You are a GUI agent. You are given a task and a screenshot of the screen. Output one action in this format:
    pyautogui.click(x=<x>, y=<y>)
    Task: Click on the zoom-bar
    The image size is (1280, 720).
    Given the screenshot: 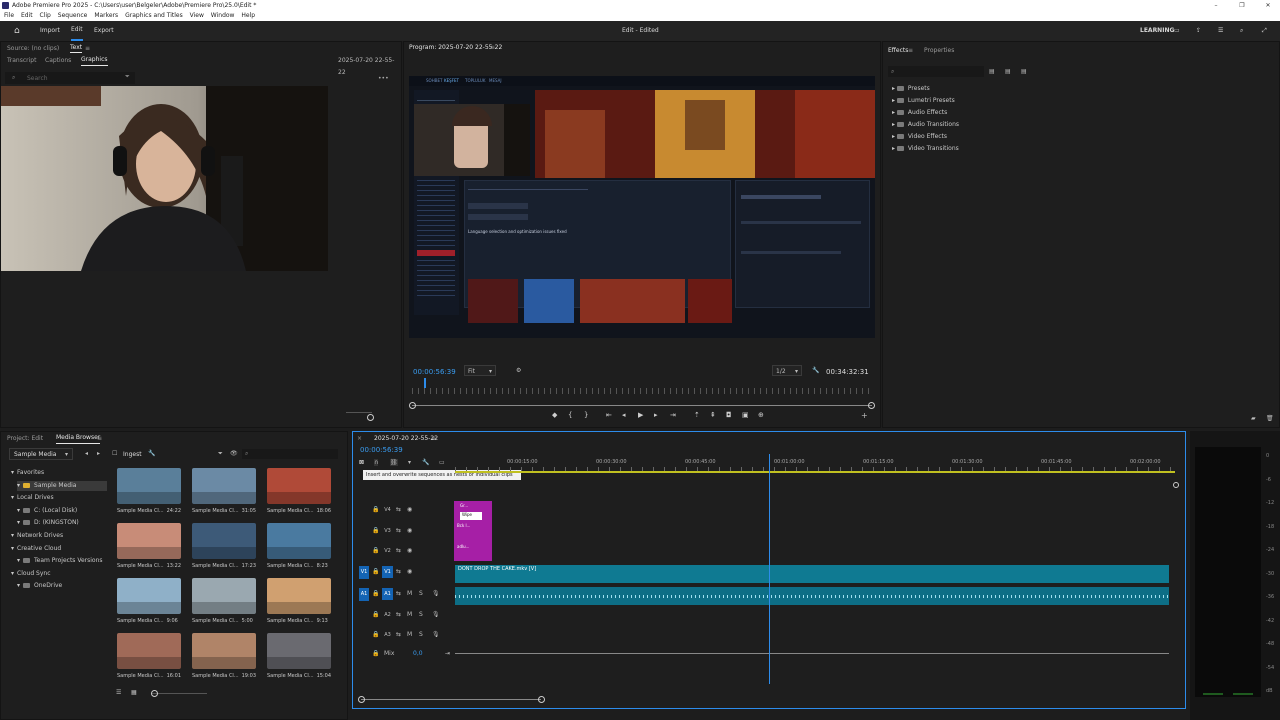 What is the action you would take?
    pyautogui.click(x=642, y=405)
    